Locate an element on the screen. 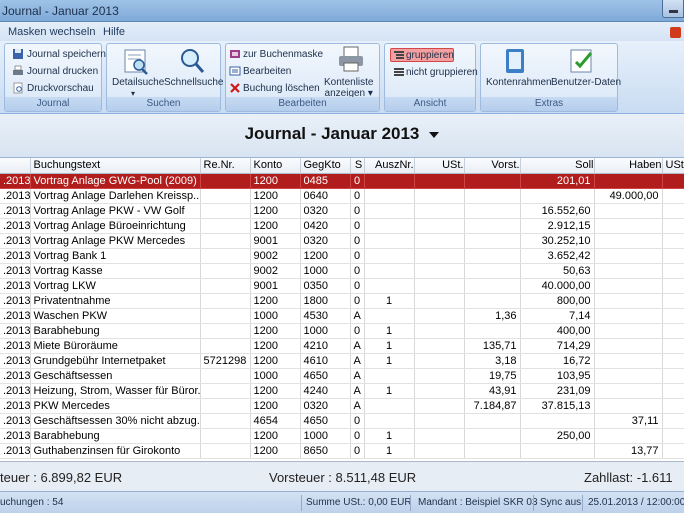 The image size is (684, 513). column-header is located at coordinates (15, 166).